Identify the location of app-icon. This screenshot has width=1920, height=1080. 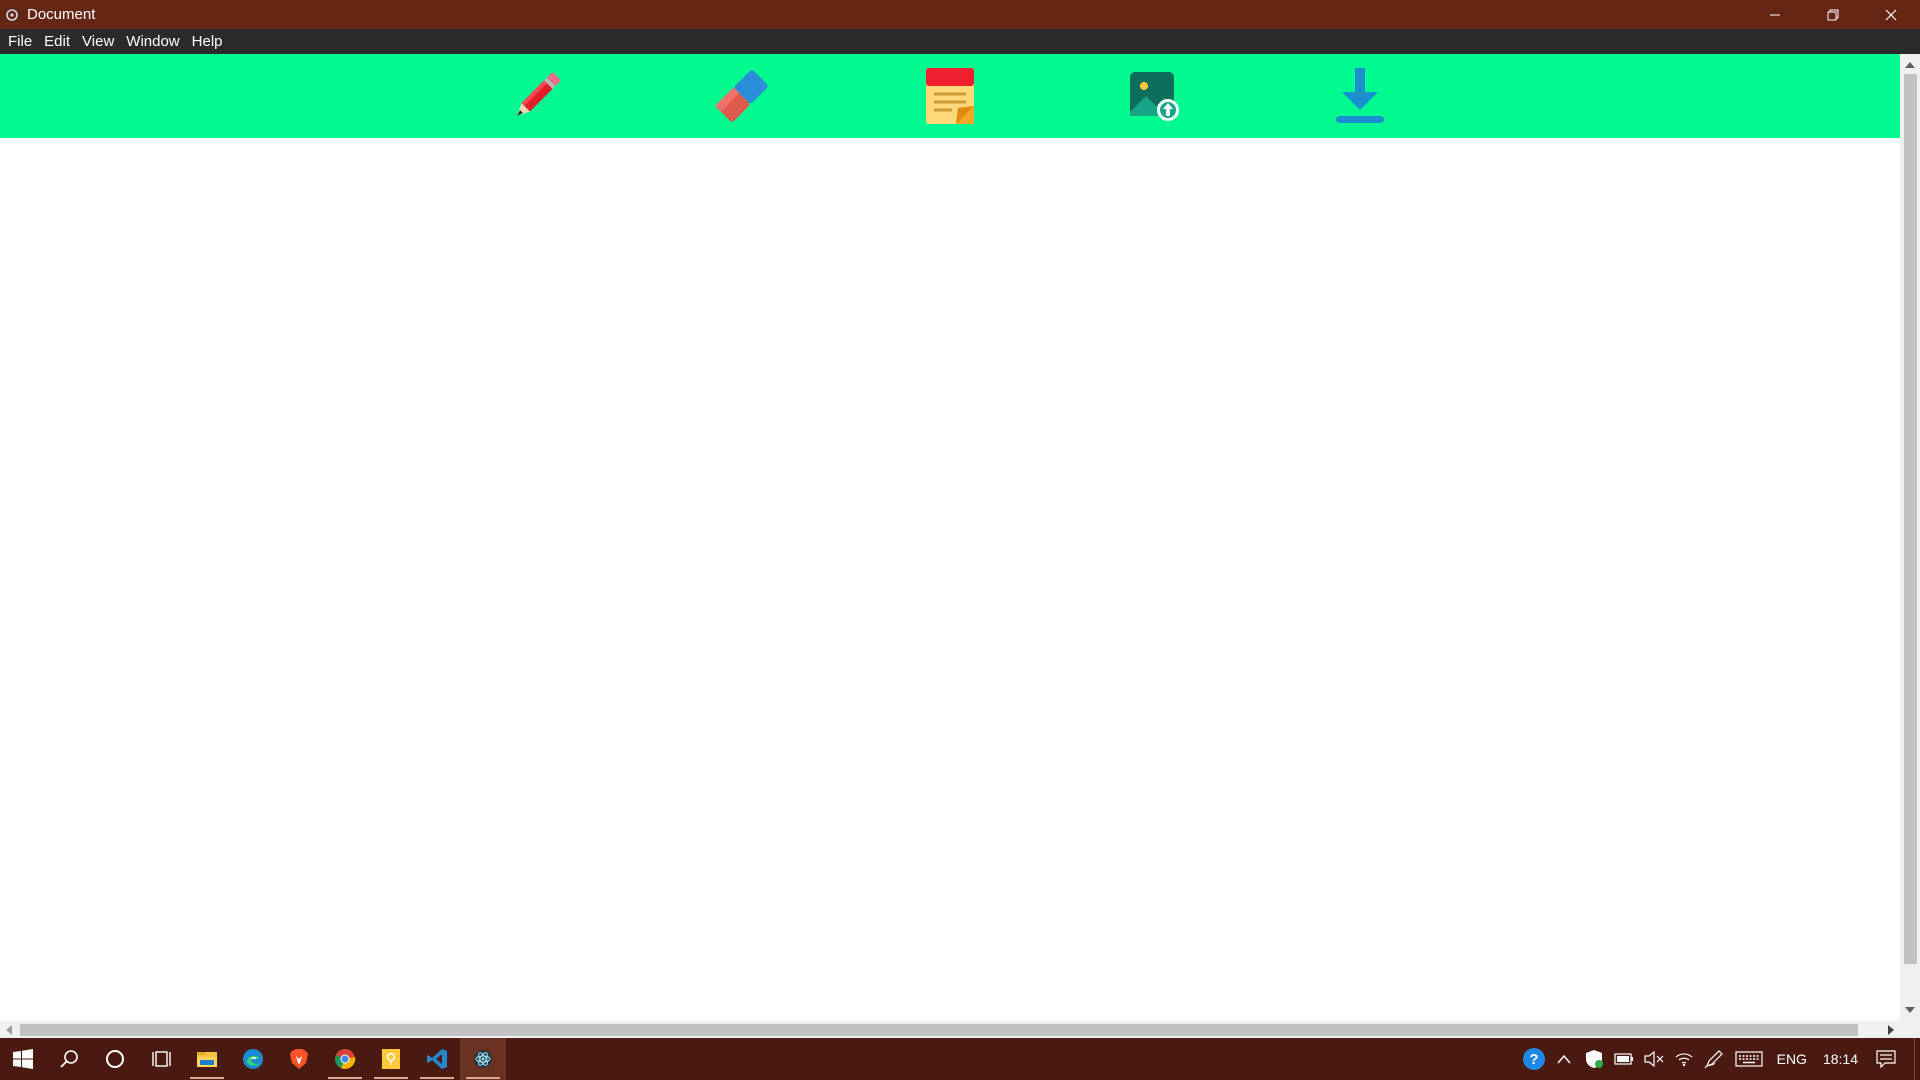
(12, 14).